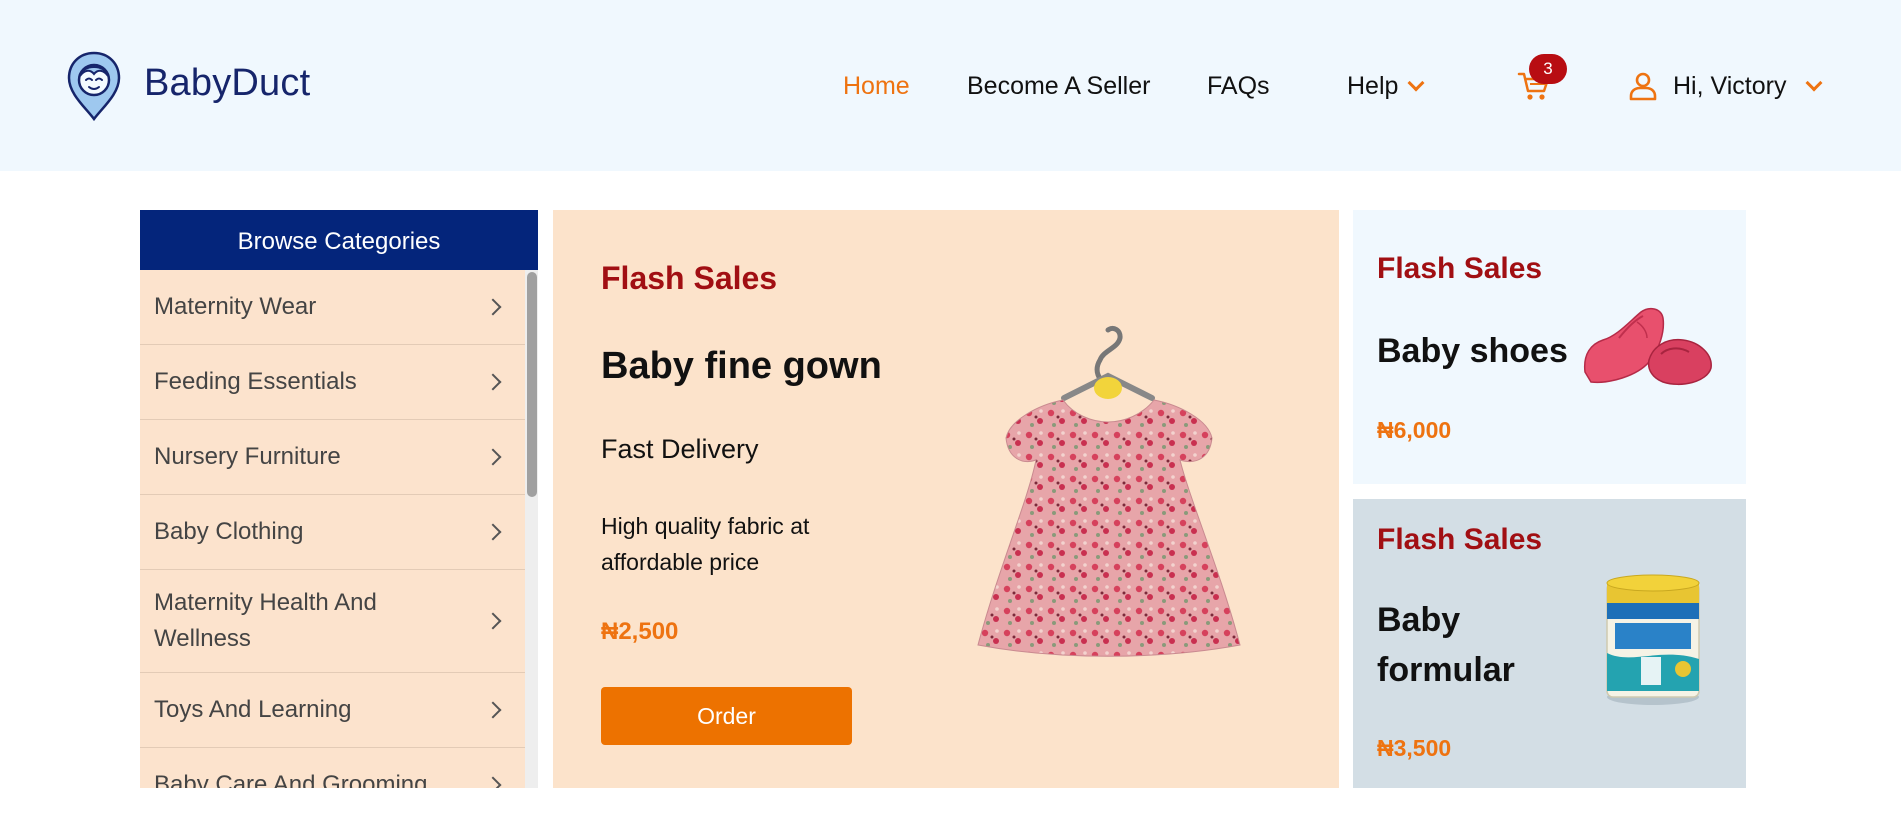  I want to click on category-label: Maternity Health And Wellness, so click(265, 620).